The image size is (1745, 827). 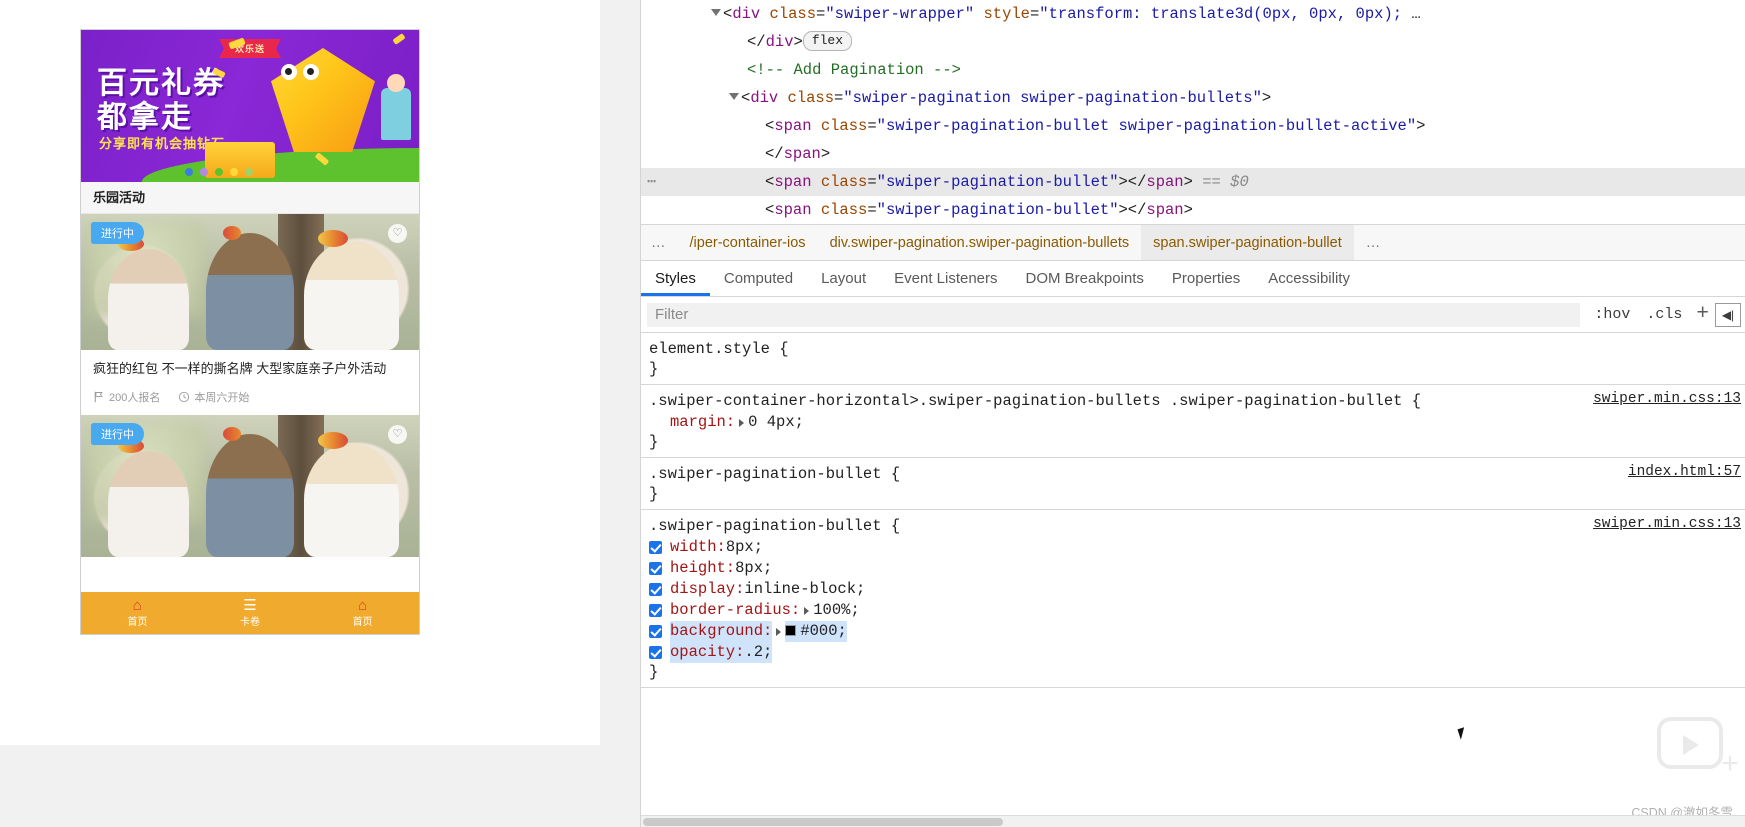 I want to click on css-value: inline-block;, so click(x=804, y=589).